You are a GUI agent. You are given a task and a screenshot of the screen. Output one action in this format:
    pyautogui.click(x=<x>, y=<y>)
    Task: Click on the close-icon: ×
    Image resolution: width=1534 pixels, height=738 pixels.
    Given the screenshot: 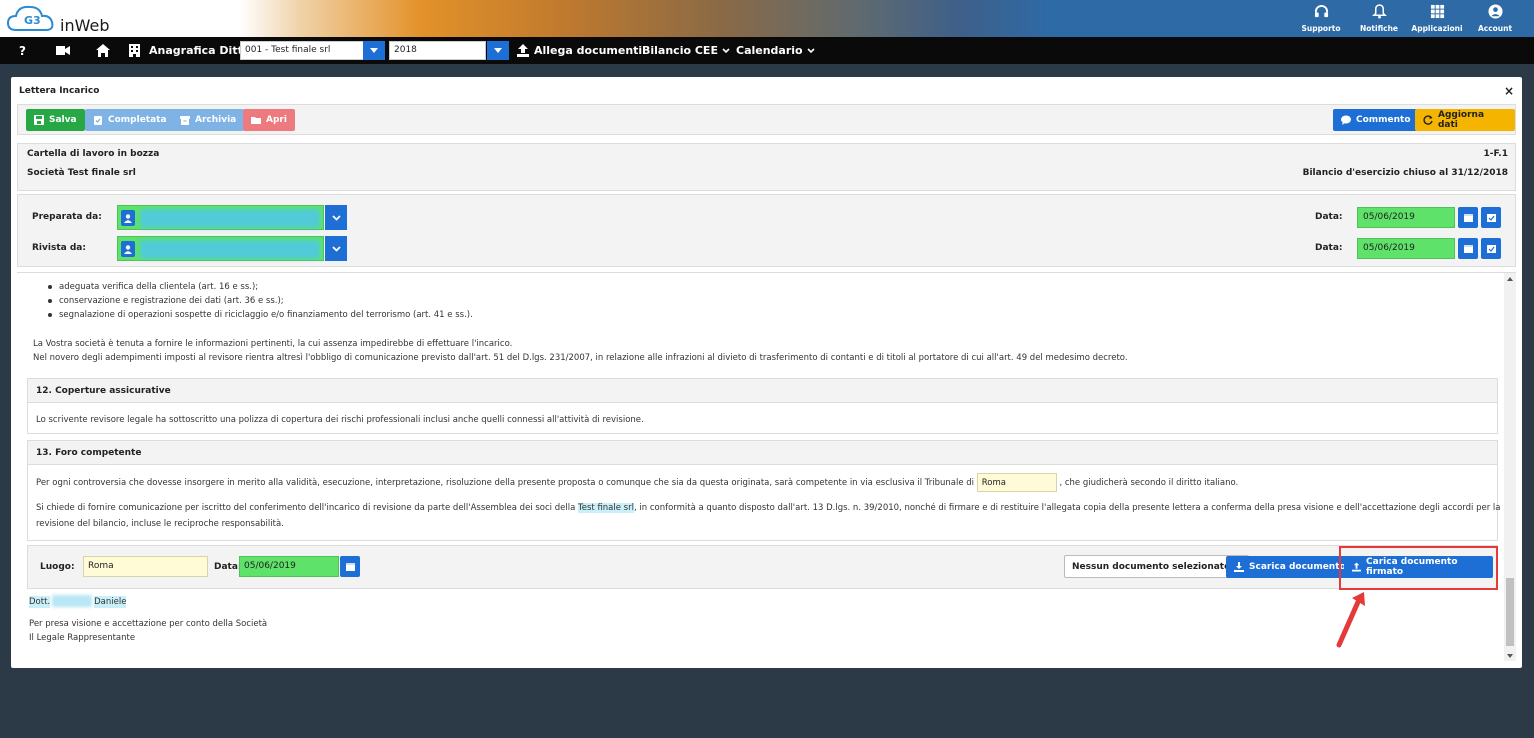 What is the action you would take?
    pyautogui.click(x=1509, y=91)
    